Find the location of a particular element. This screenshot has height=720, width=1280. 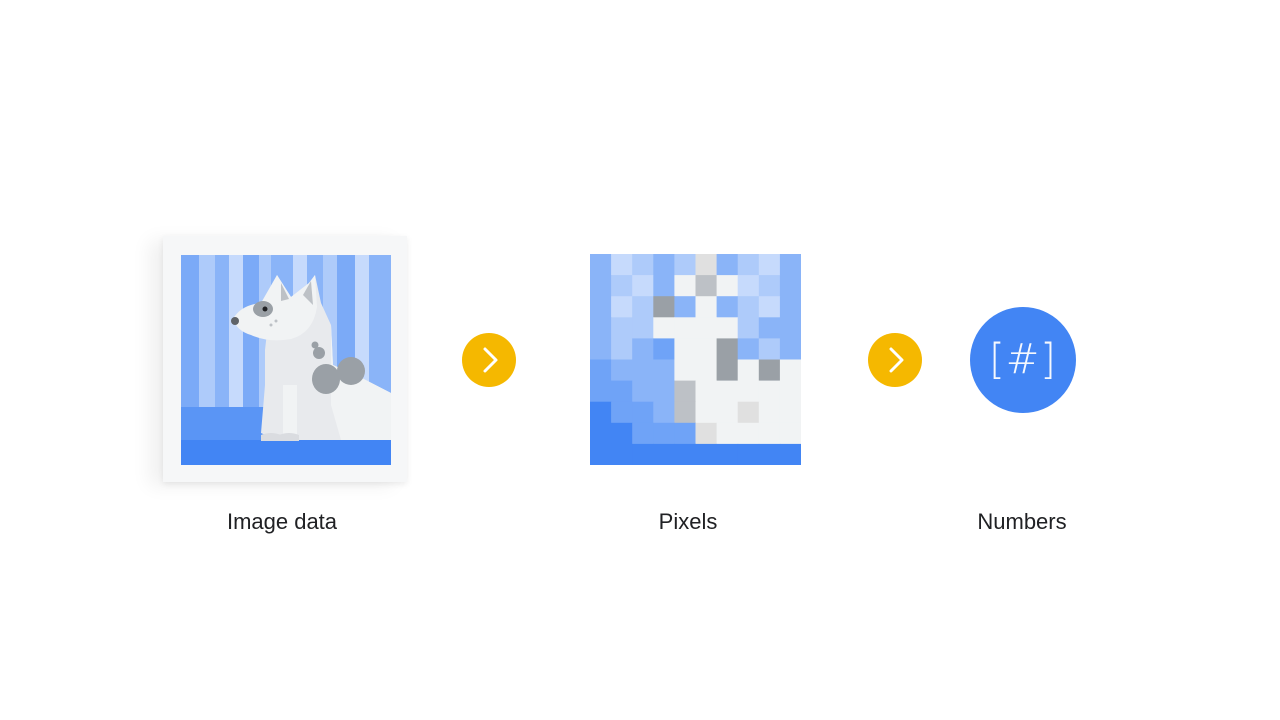

dog-photo-icon is located at coordinates (286, 360).